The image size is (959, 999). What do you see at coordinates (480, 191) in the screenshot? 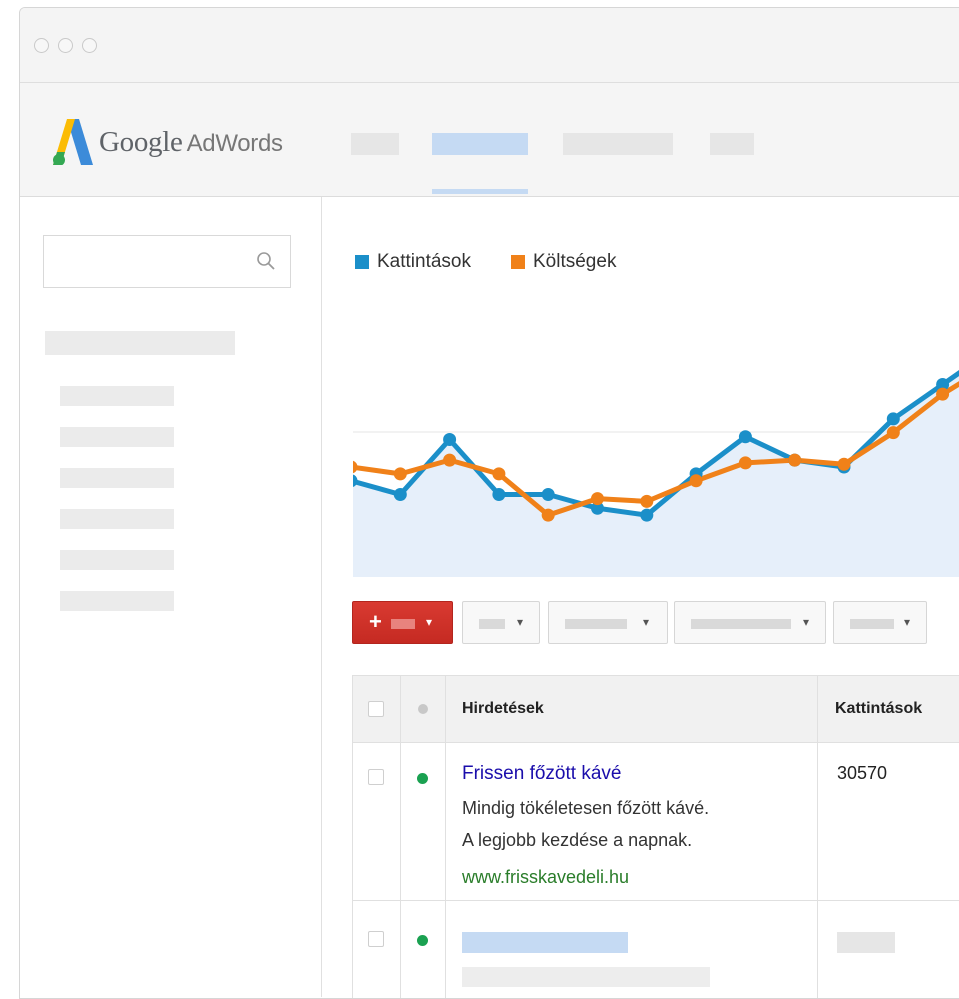
I see `nav-active-indicator` at bounding box center [480, 191].